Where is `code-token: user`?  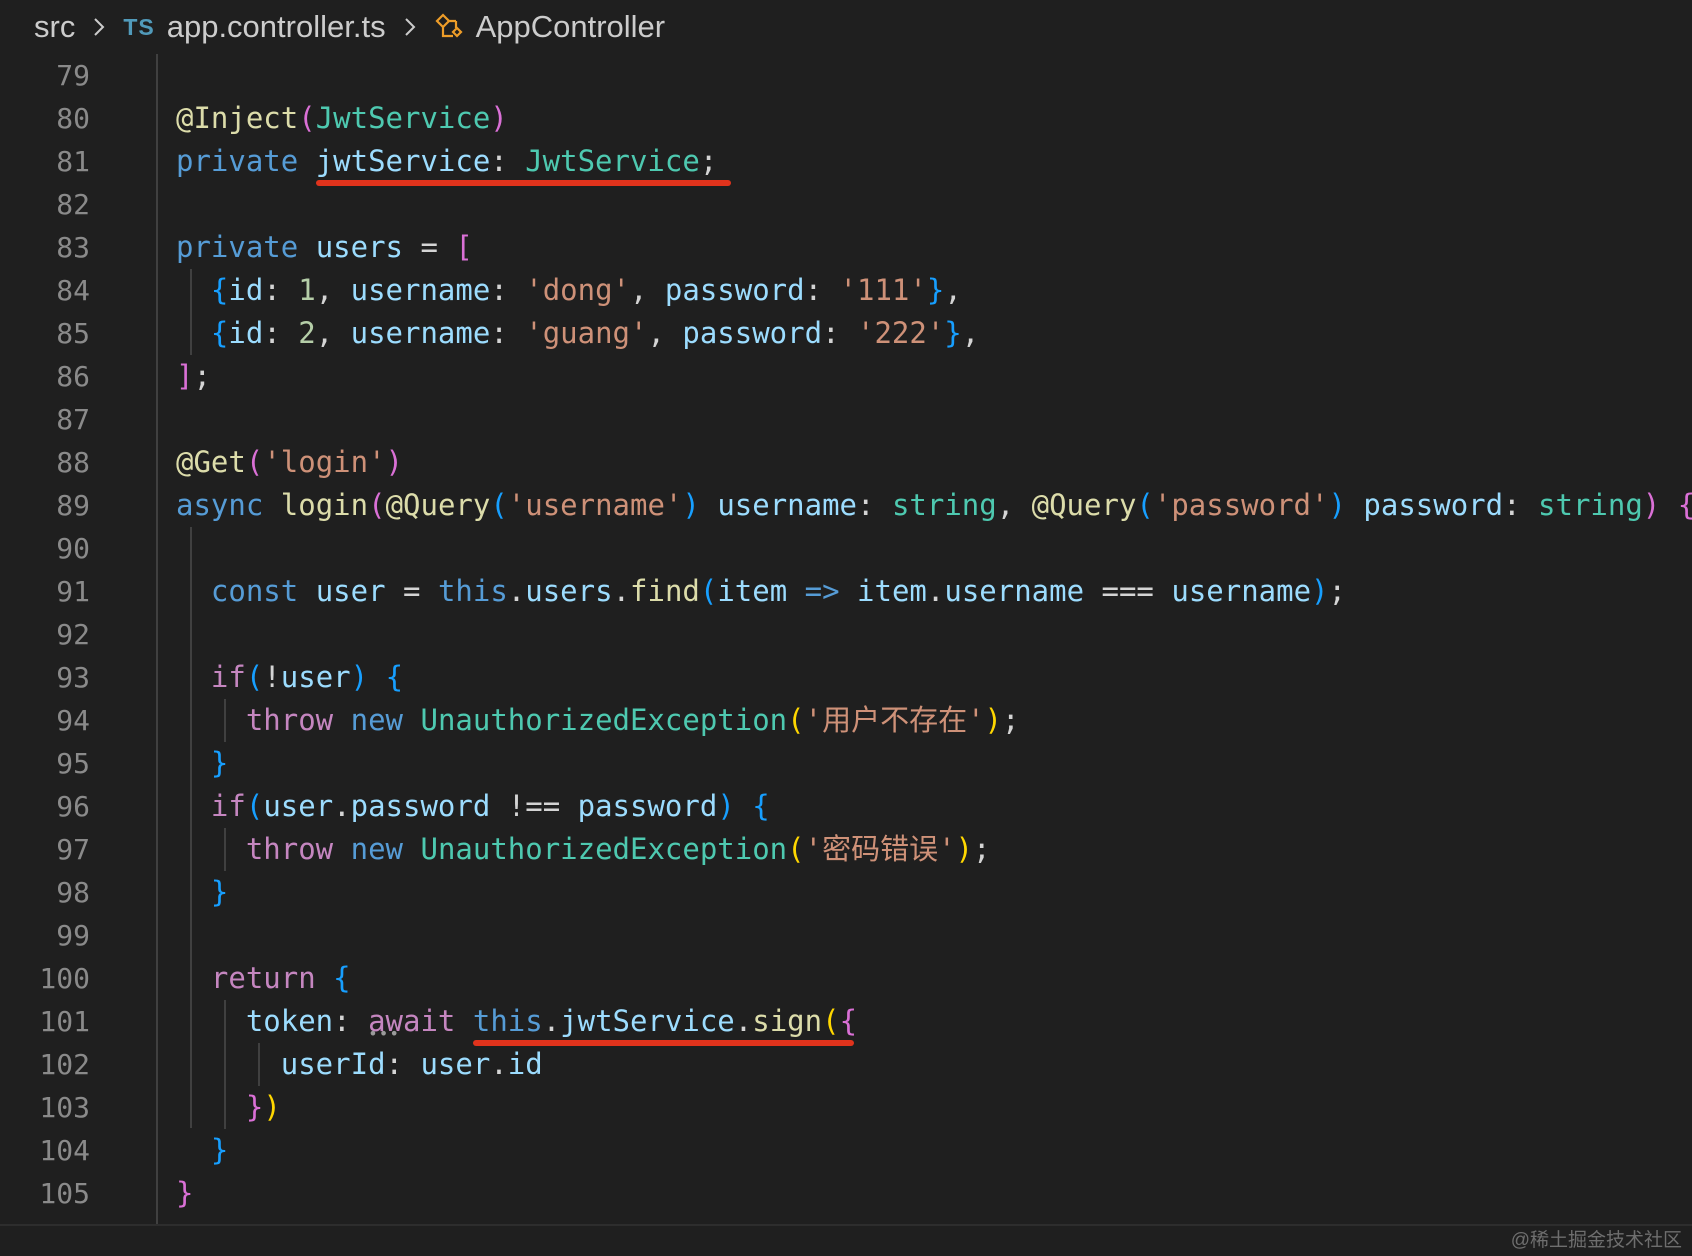
code-token: user is located at coordinates (455, 1064).